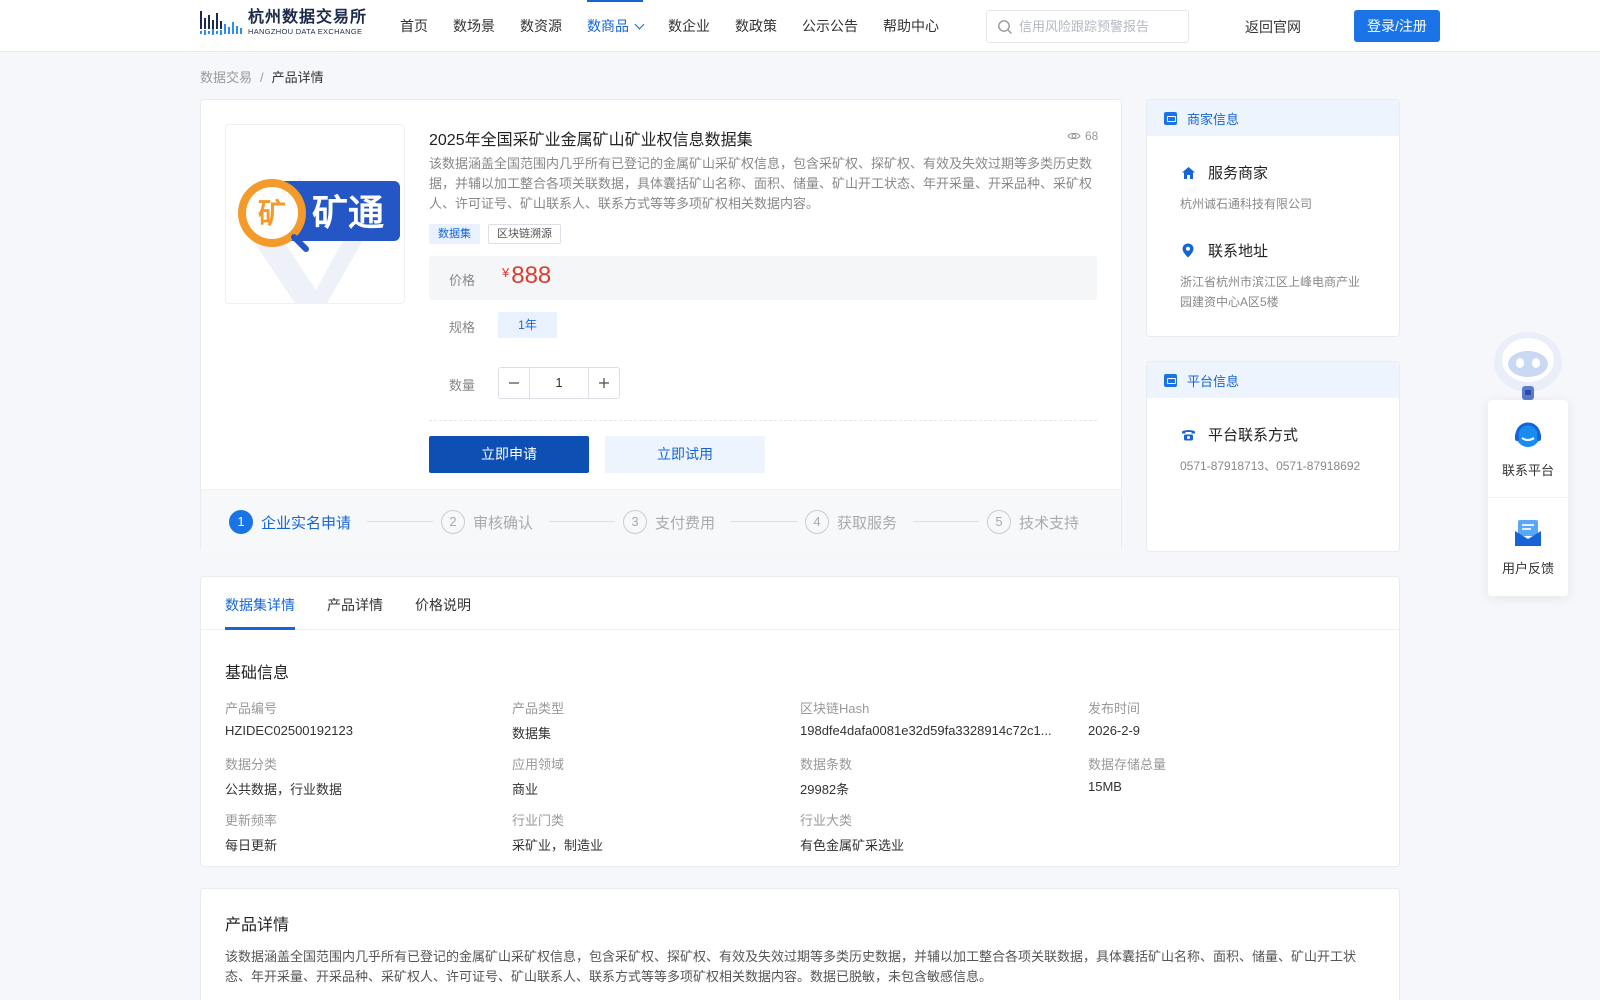  Describe the element at coordinates (272, 213) in the screenshot. I see `product-logo-left-text: 矿` at that location.